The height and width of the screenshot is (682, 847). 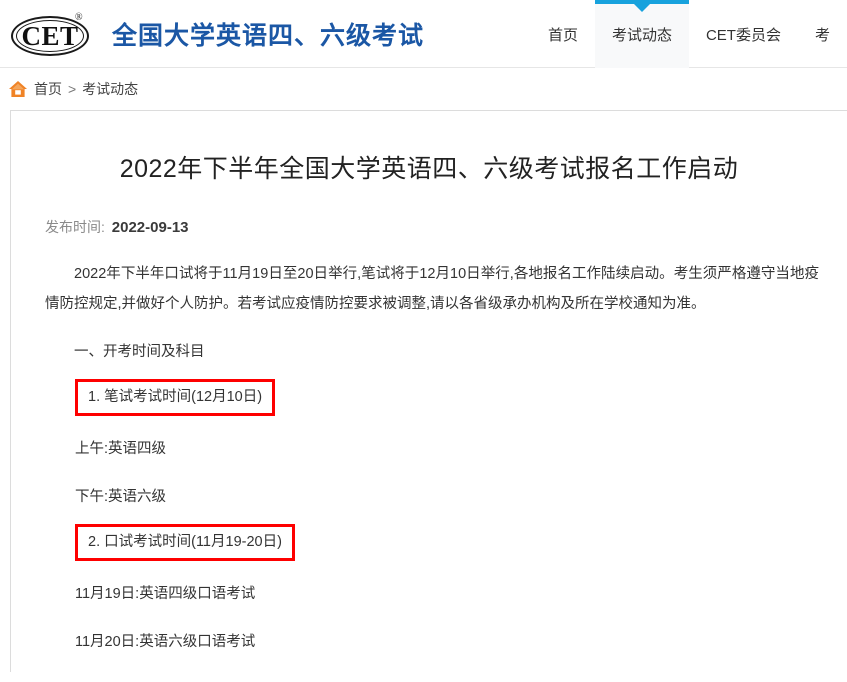 What do you see at coordinates (139, 352) in the screenshot?
I see `section-heading: 一、开考时间及科目` at bounding box center [139, 352].